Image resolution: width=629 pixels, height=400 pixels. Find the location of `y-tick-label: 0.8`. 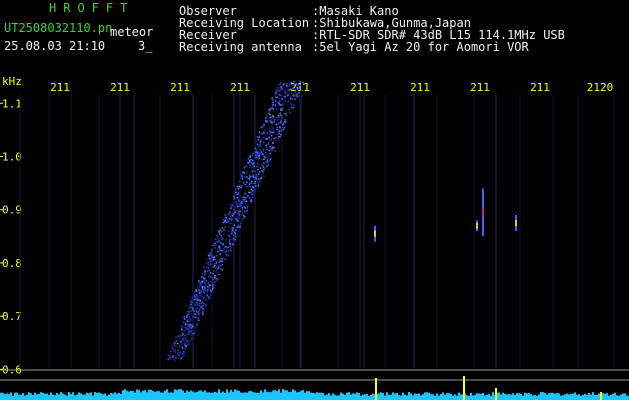

y-tick-label: 0.8 is located at coordinates (12, 263).